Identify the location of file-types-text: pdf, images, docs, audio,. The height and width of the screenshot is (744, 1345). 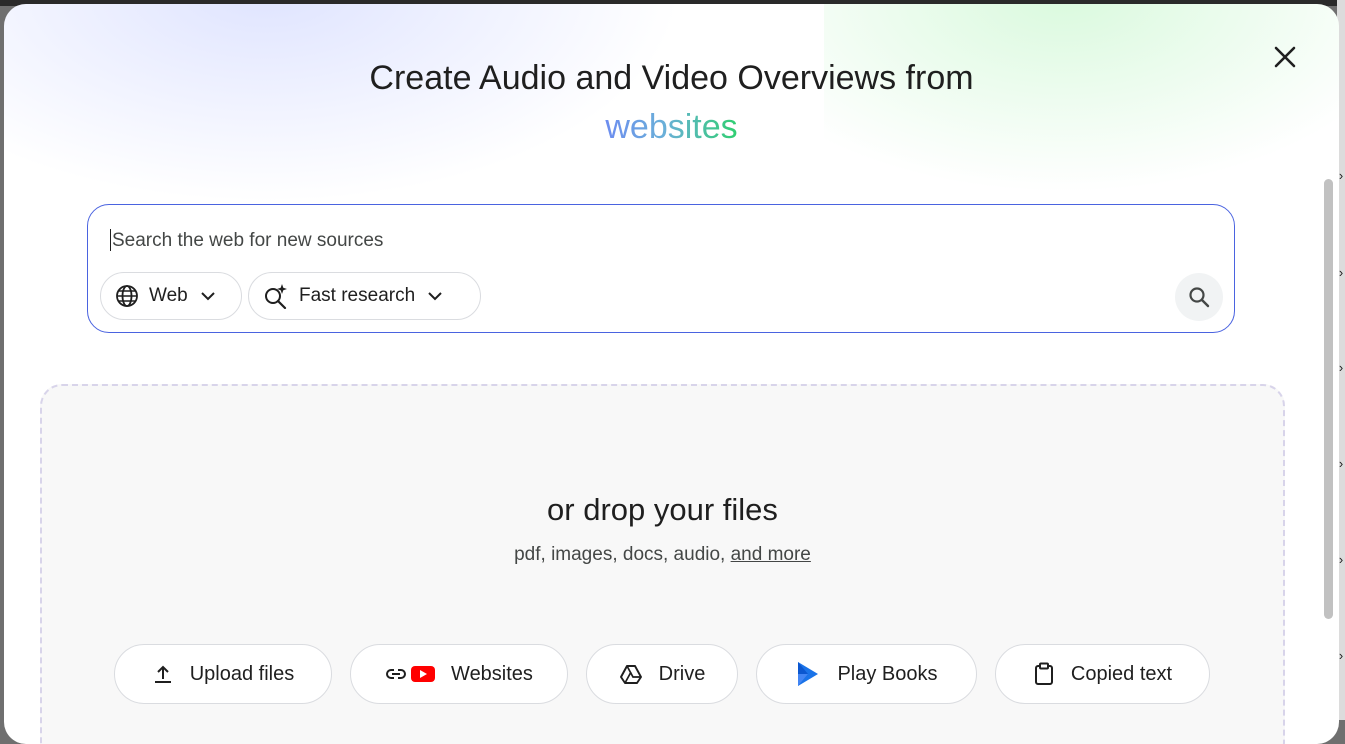
(622, 554).